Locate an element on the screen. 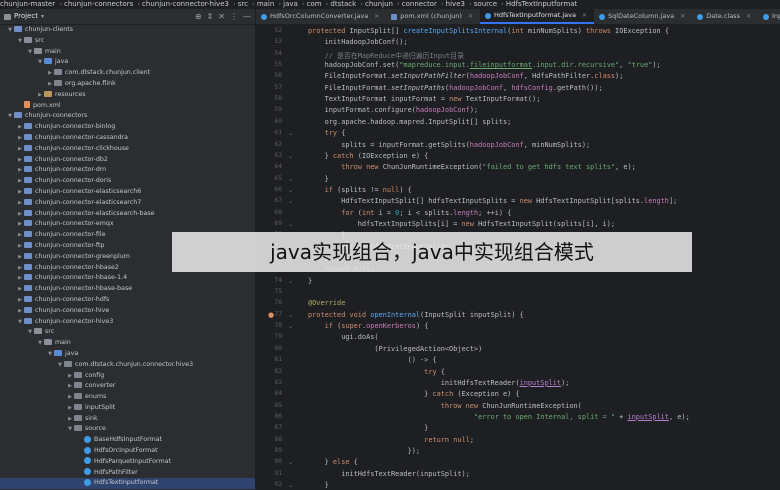 Image resolution: width=780 pixels, height=490 pixels. tree-item: HdfsTextInputformat is located at coordinates (127, 484).